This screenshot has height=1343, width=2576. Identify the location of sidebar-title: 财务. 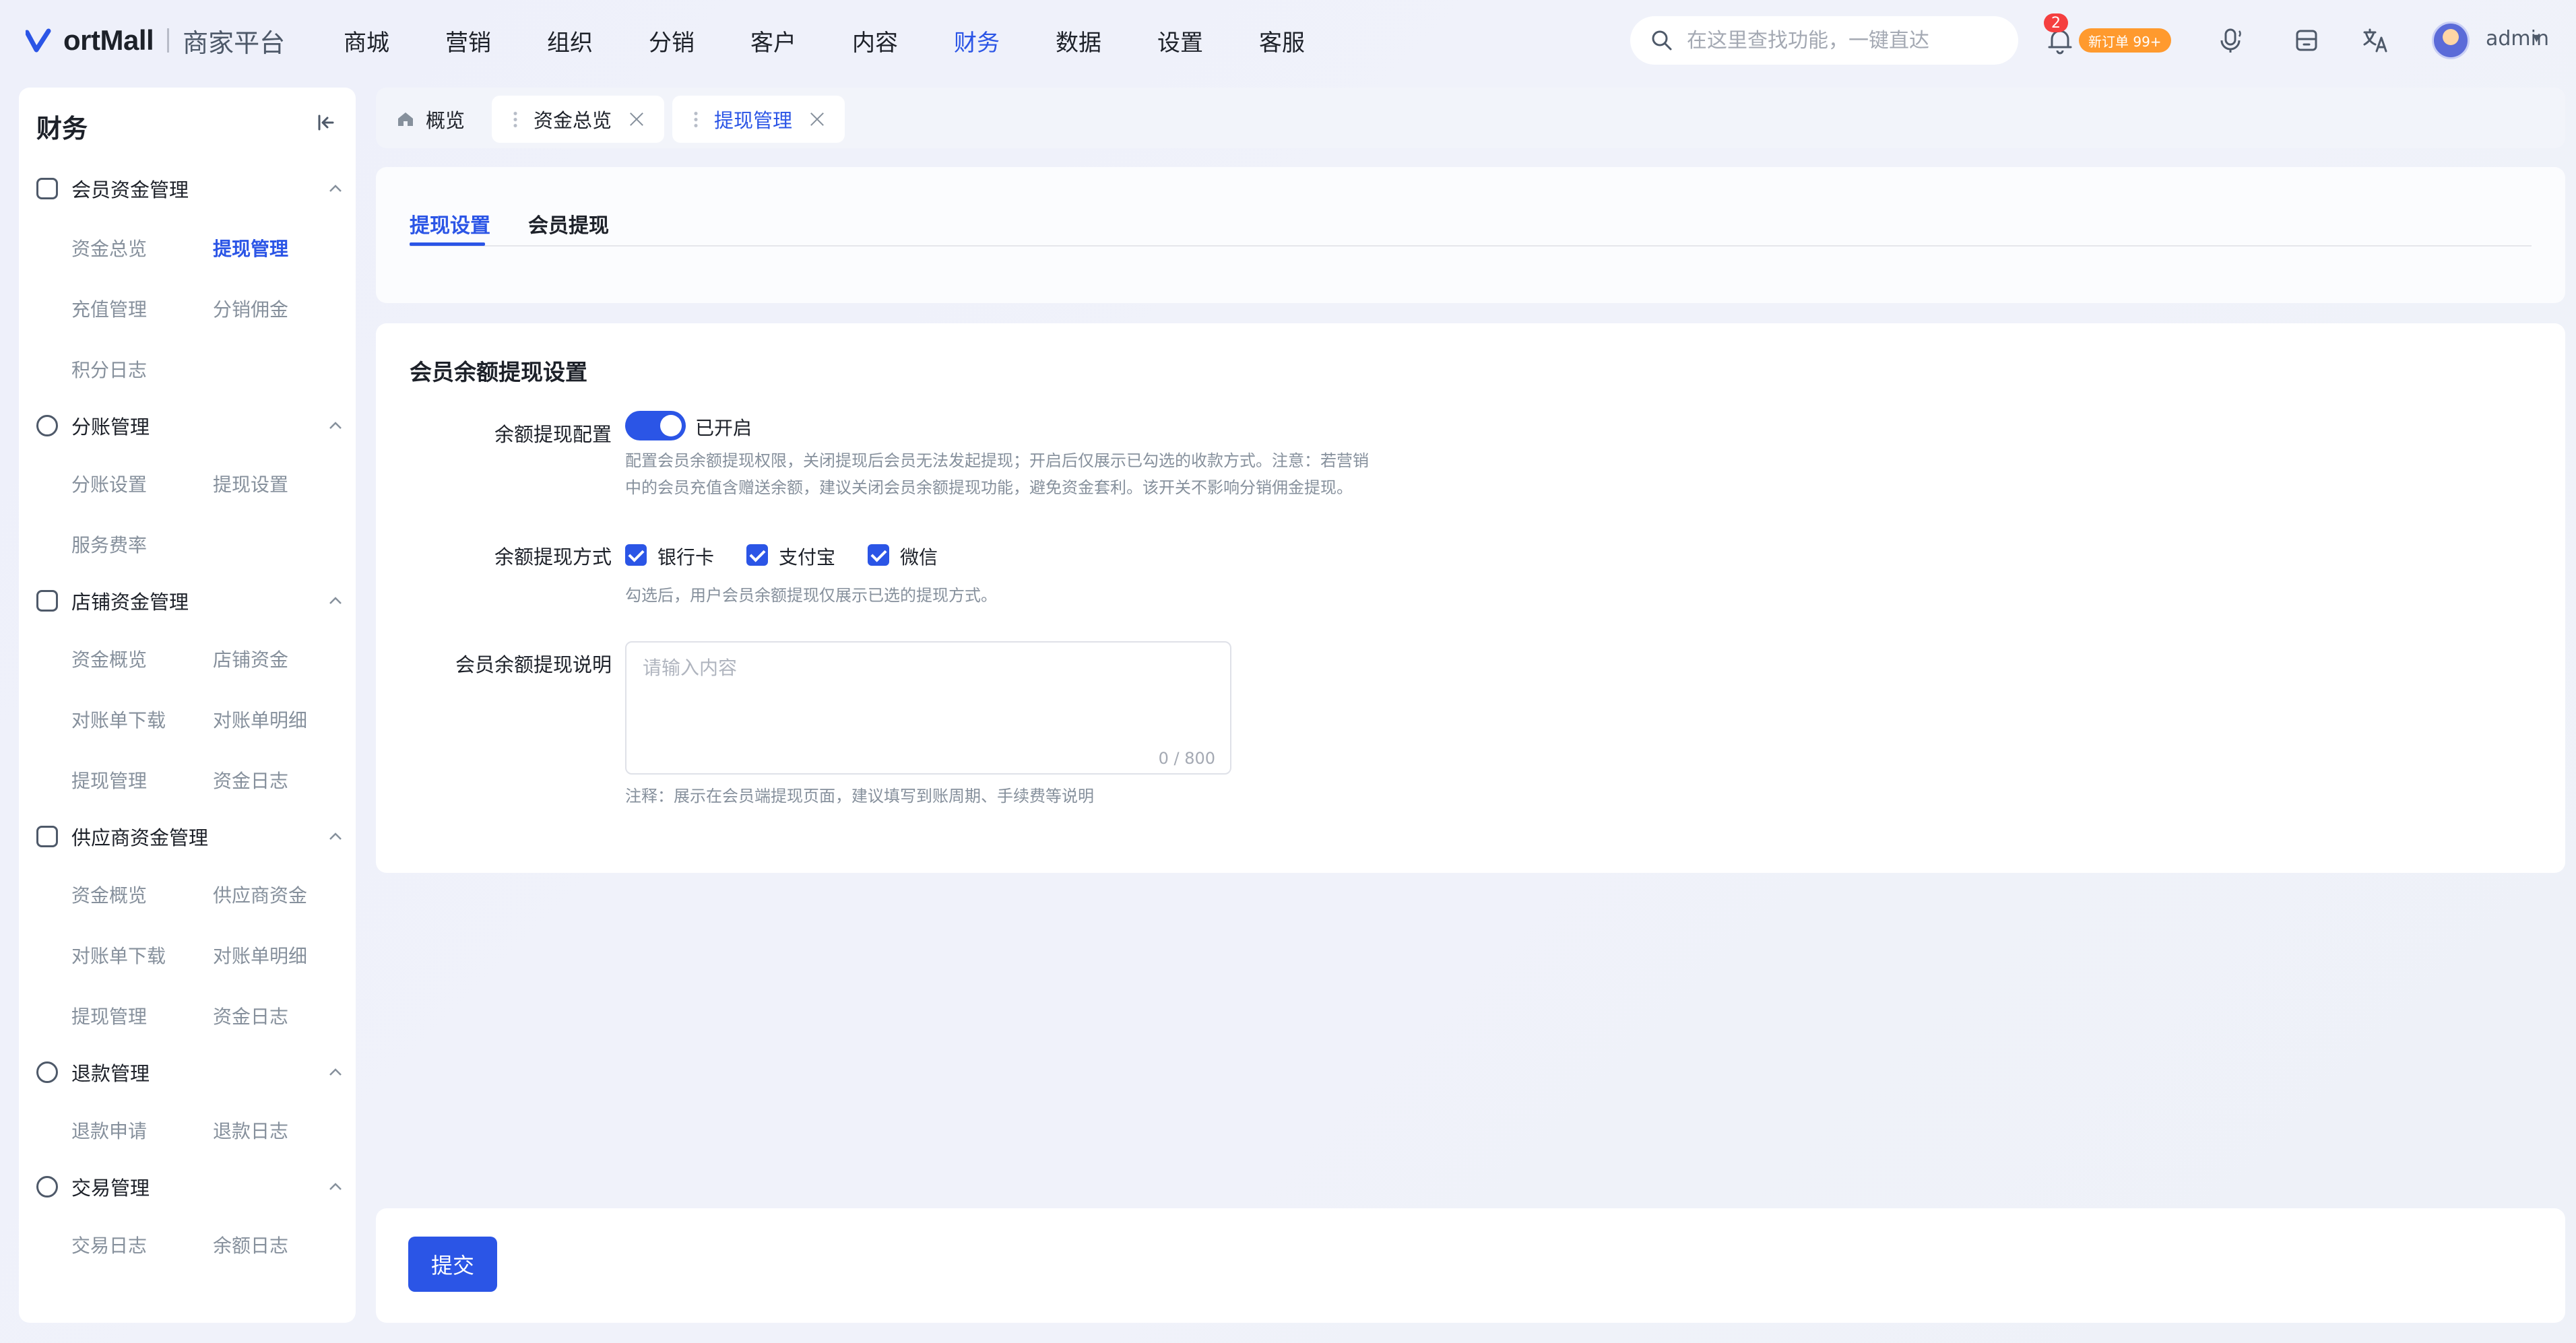
(62, 128).